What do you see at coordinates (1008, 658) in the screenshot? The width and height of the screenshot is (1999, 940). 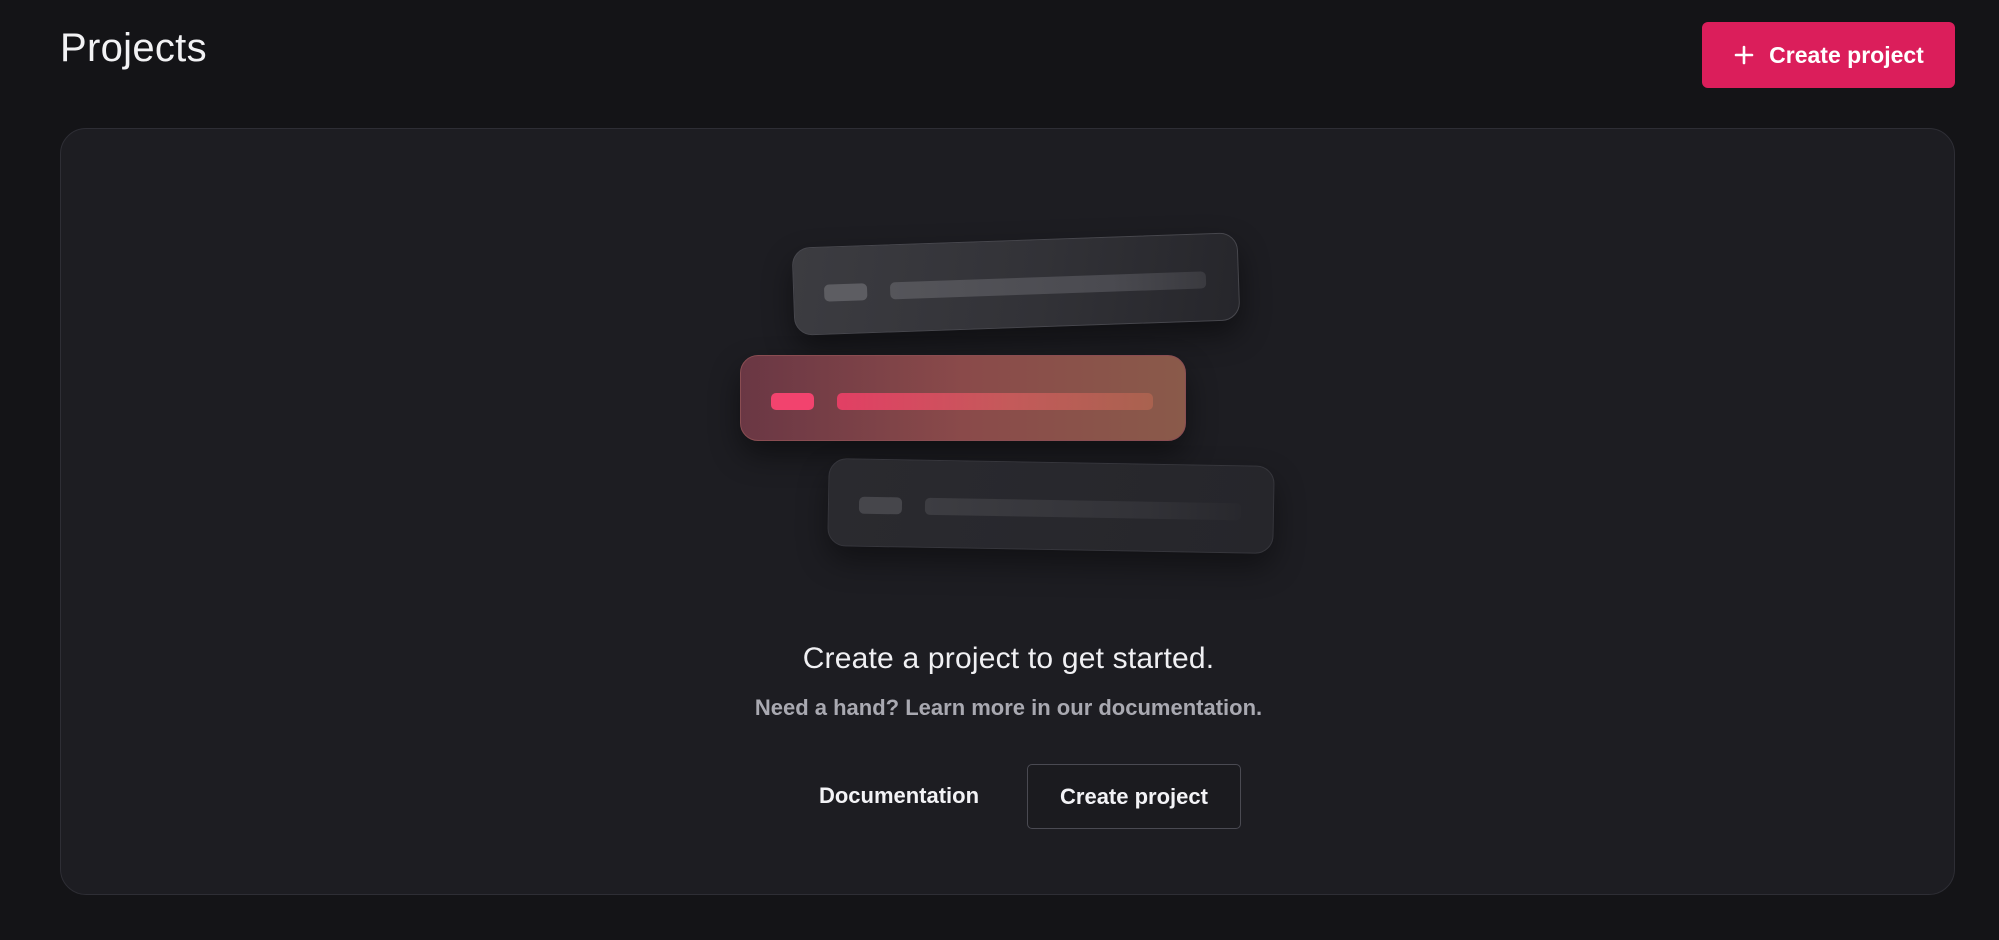 I see `empty-state-heading: Create a project to get started.` at bounding box center [1008, 658].